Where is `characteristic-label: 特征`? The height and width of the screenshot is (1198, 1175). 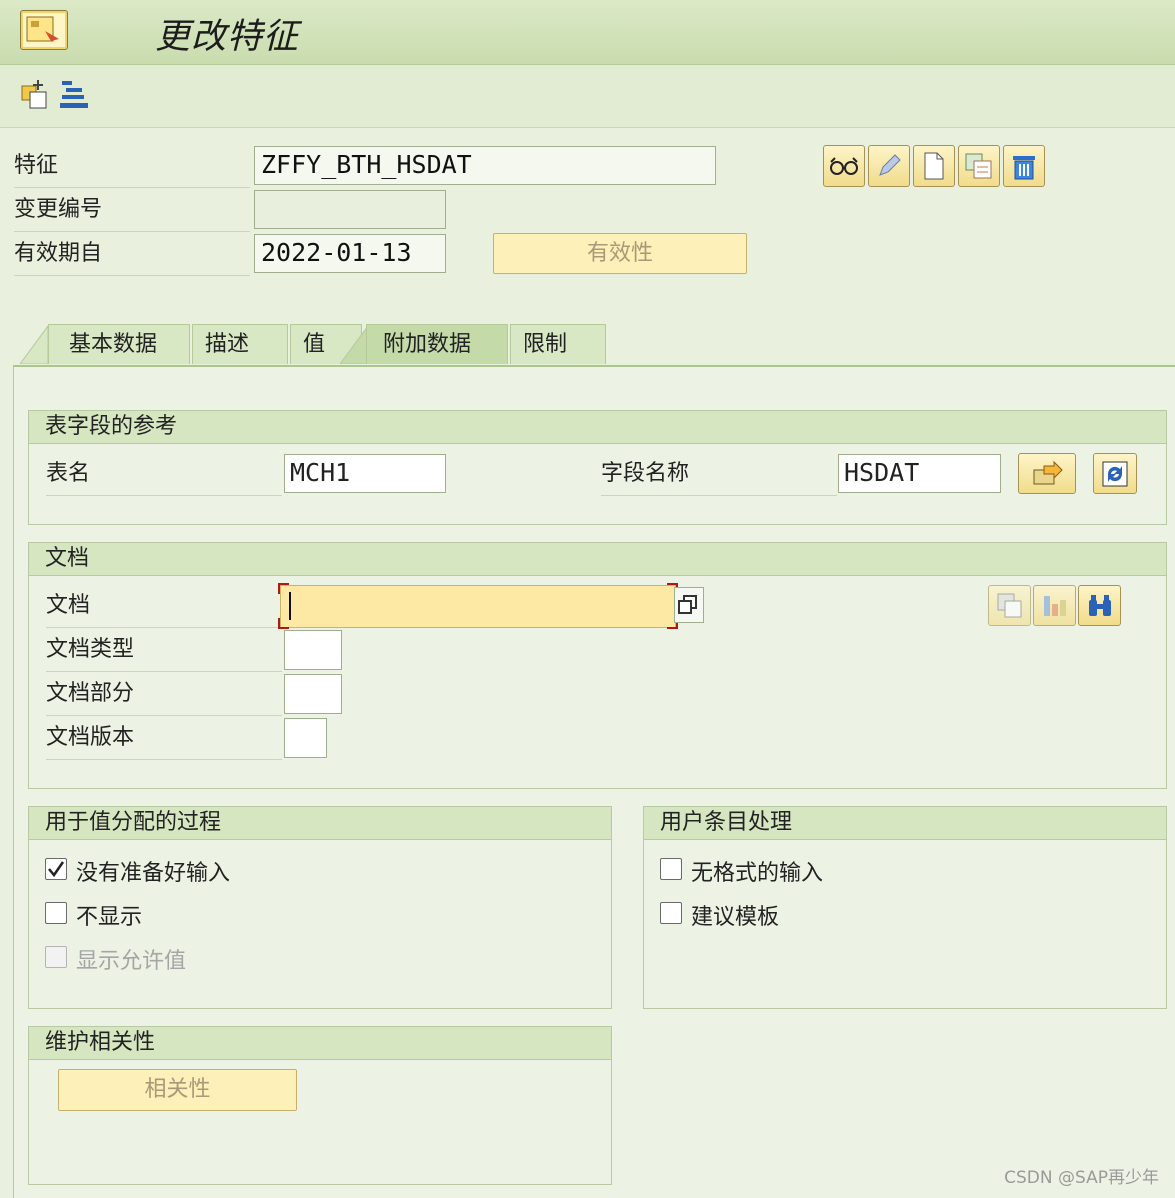 characteristic-label: 特征 is located at coordinates (132, 166).